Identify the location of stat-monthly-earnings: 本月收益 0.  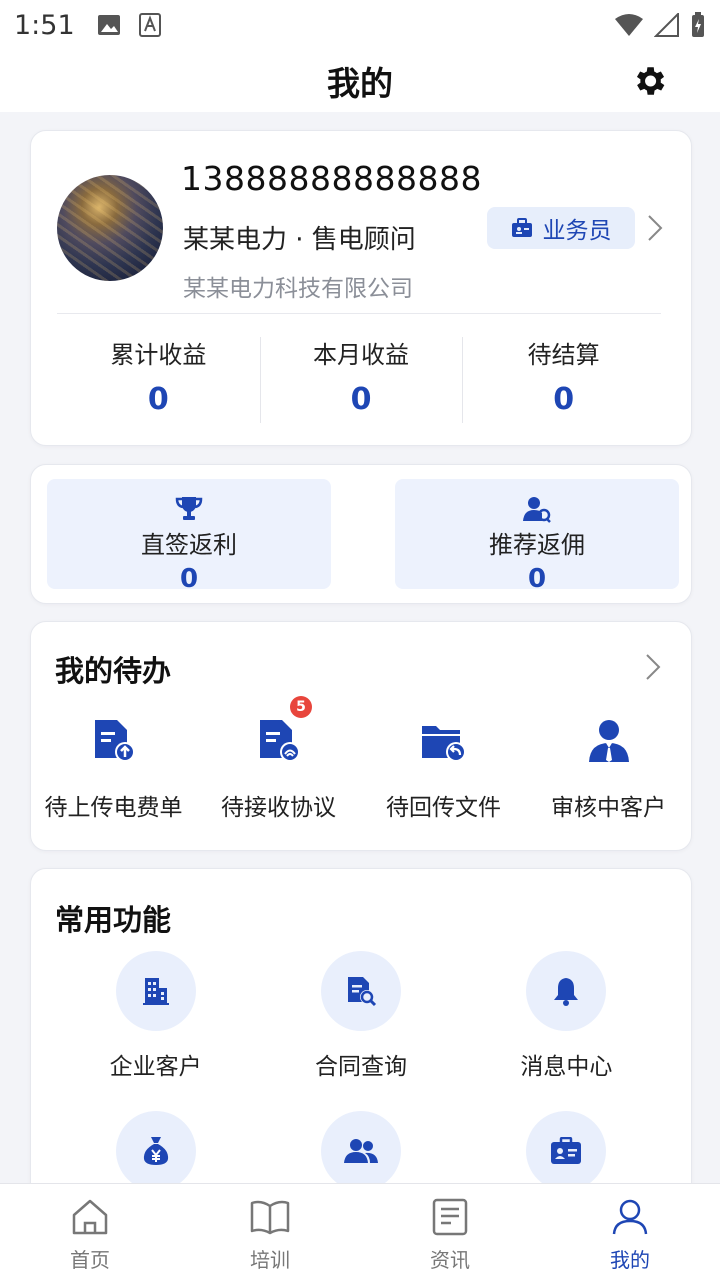
(361, 379).